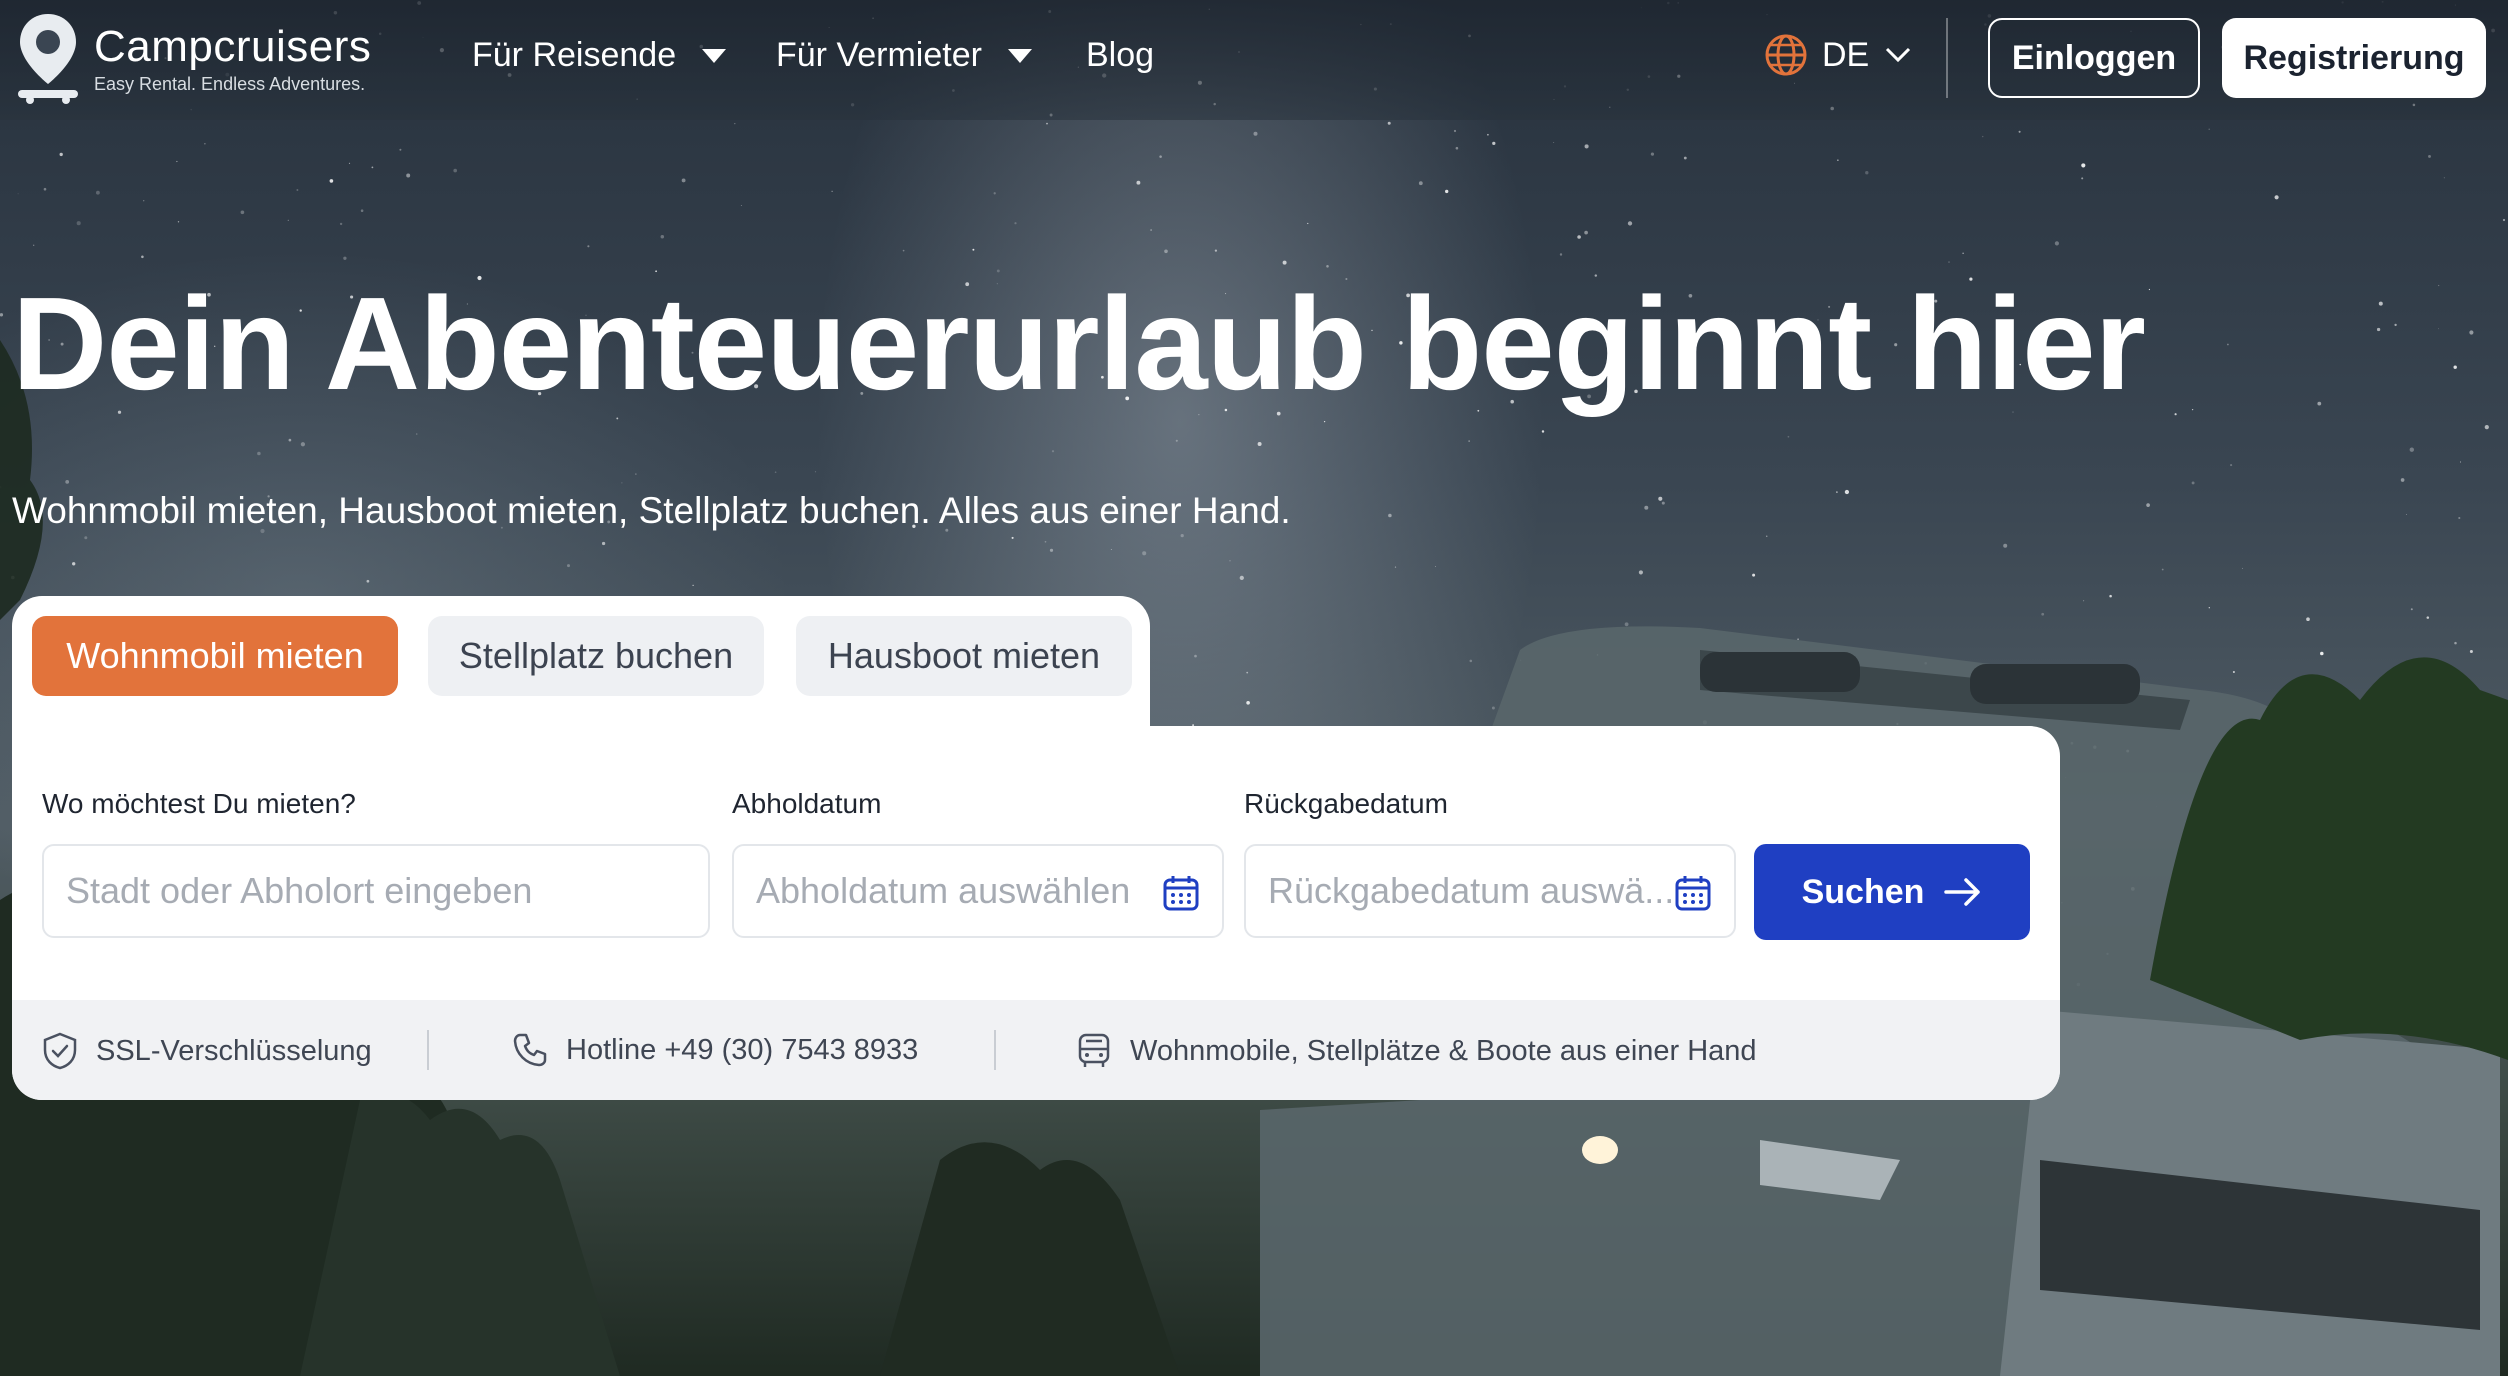 The width and height of the screenshot is (2508, 1376). I want to click on trust-label: Hotline +49 (30) 7543 8933, so click(742, 1049).